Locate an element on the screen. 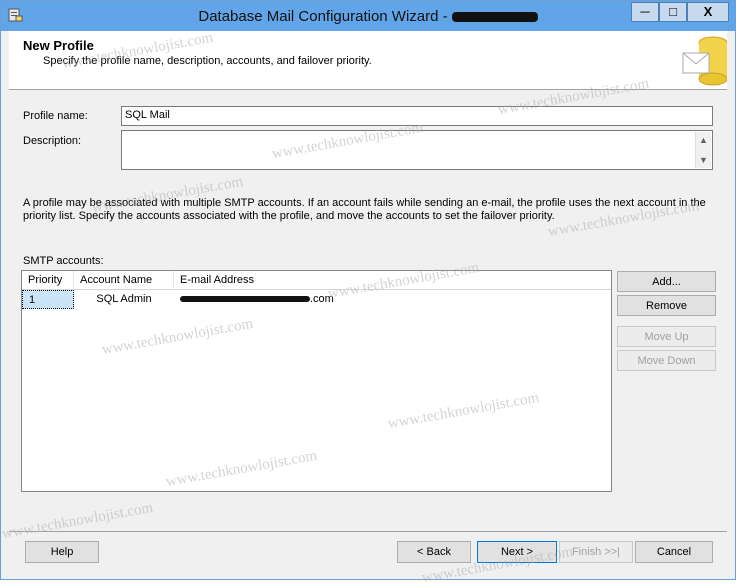 The width and height of the screenshot is (736, 587). envelope-database-icon is located at coordinates (704, 61).